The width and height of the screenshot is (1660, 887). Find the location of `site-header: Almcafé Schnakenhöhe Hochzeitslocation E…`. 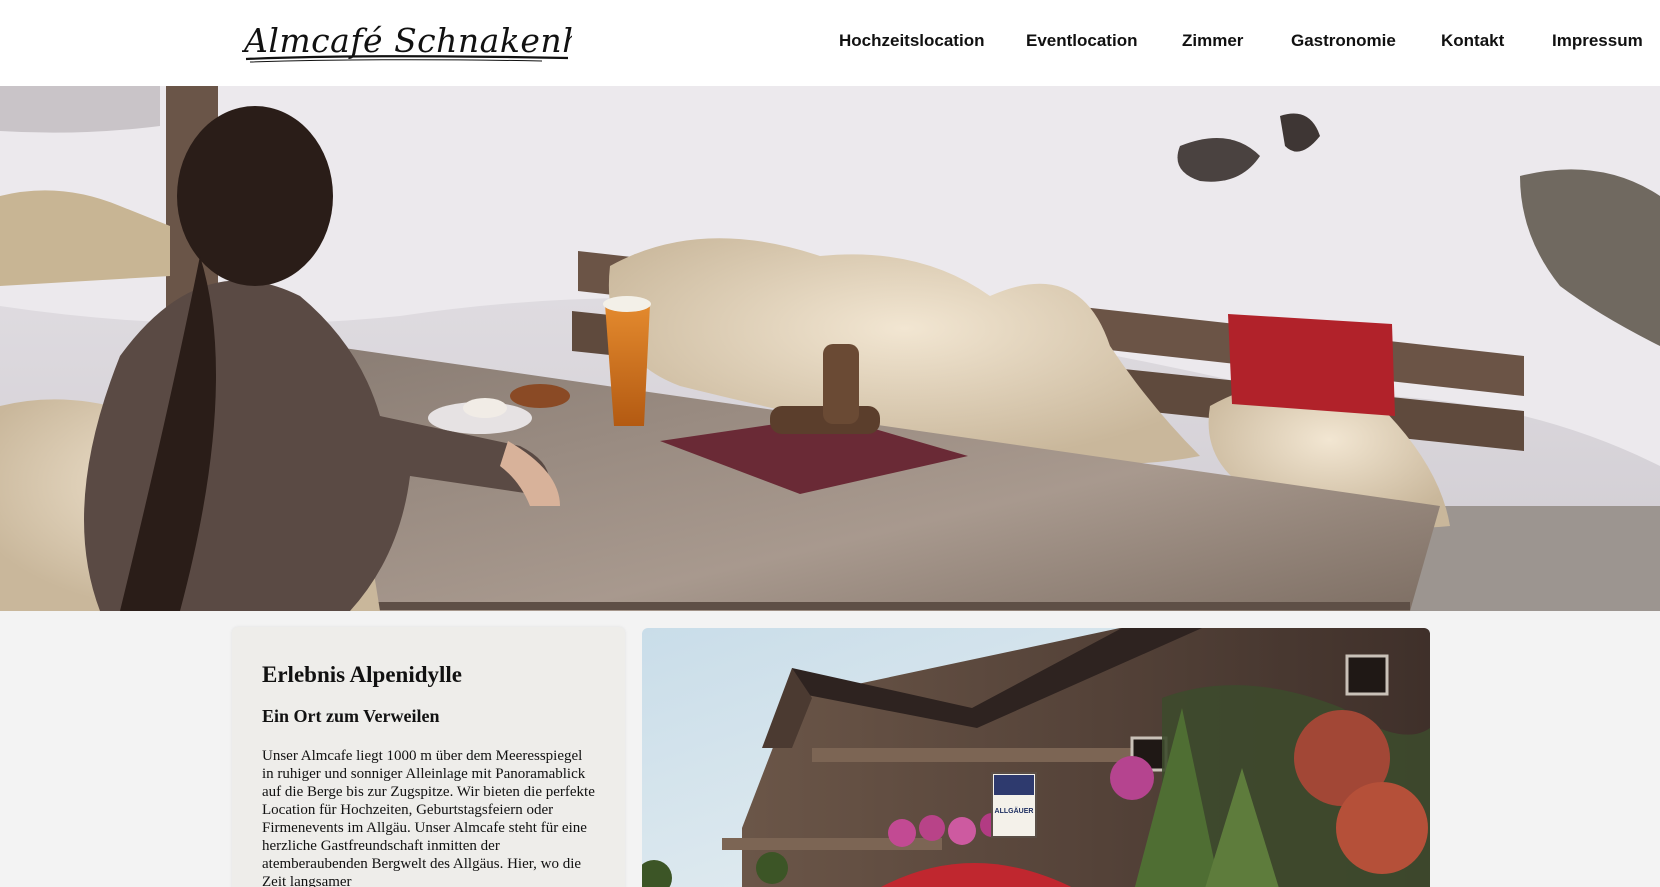

site-header: Almcafé Schnakenhöhe Hochzeitslocation E… is located at coordinates (830, 43).